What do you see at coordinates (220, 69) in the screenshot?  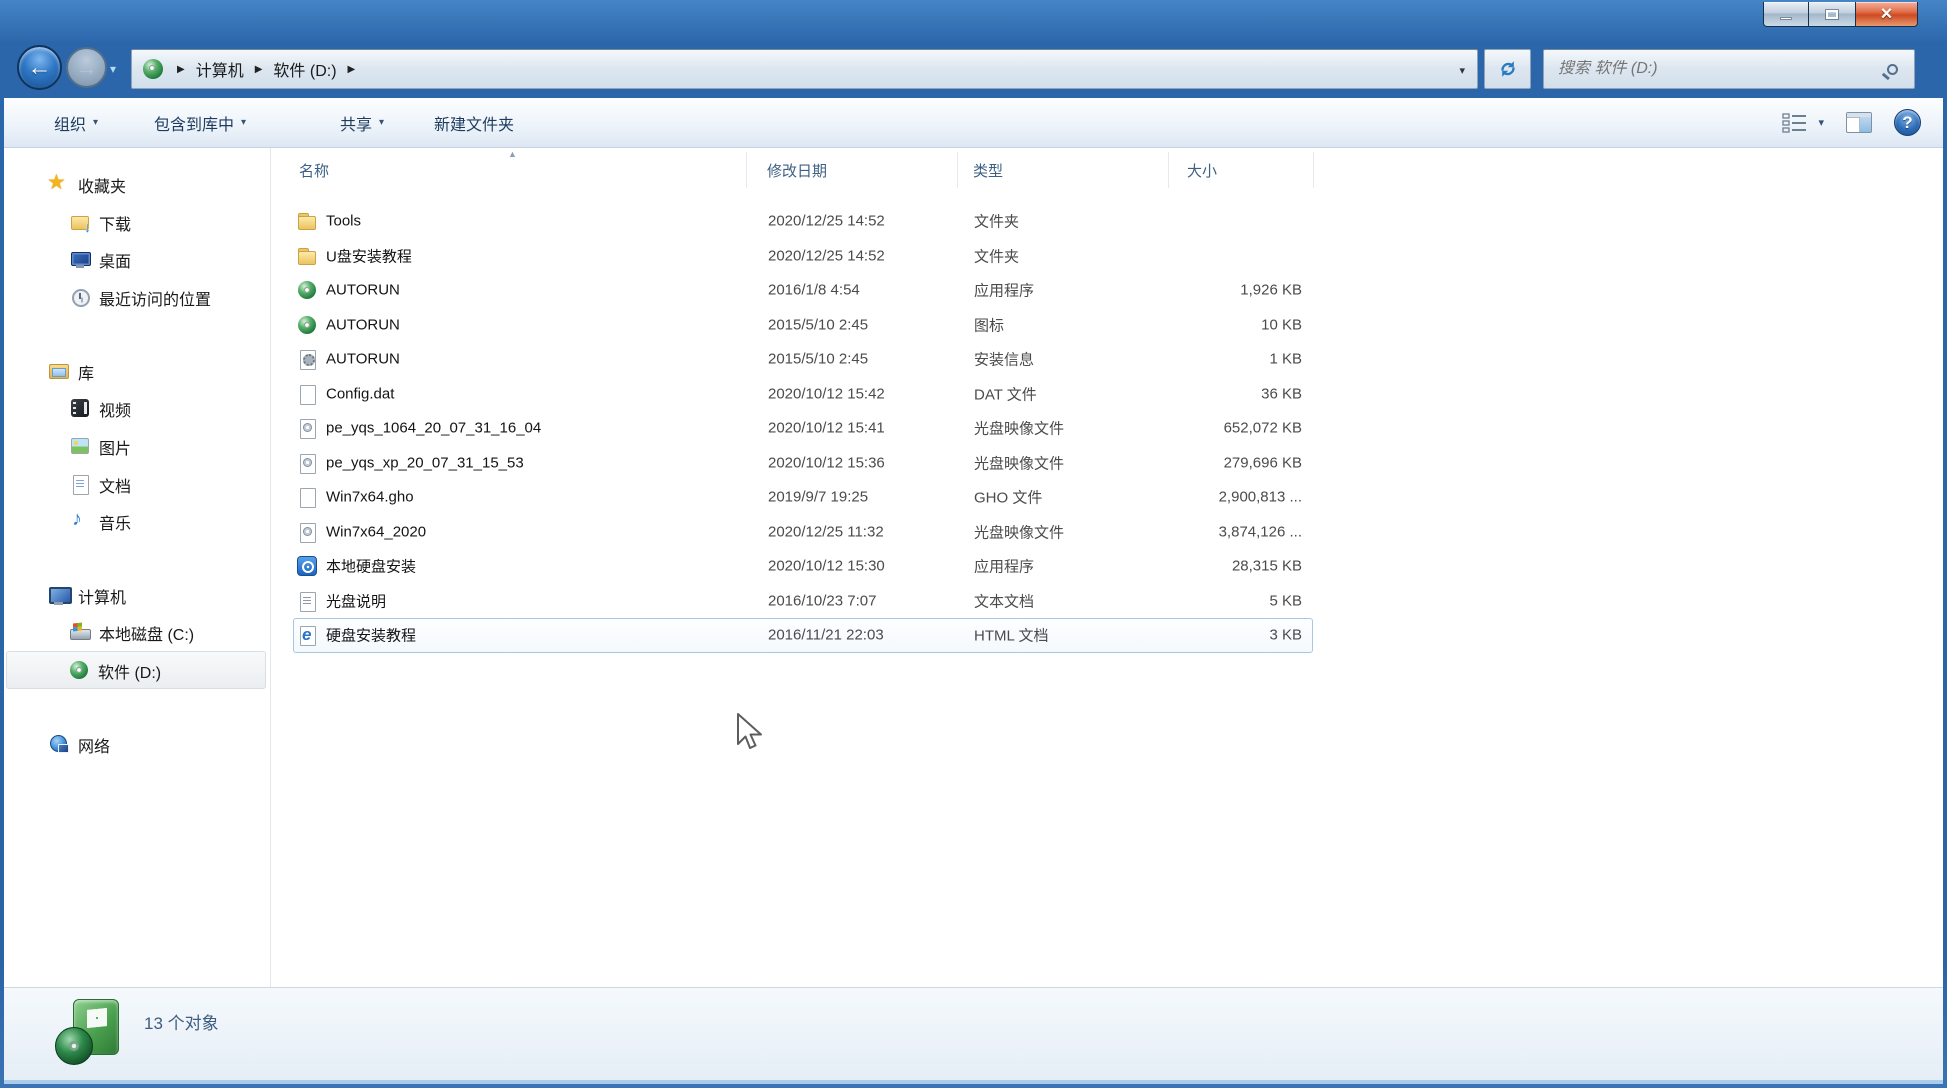 I see `breadcrumb-item-computer: 计算机` at bounding box center [220, 69].